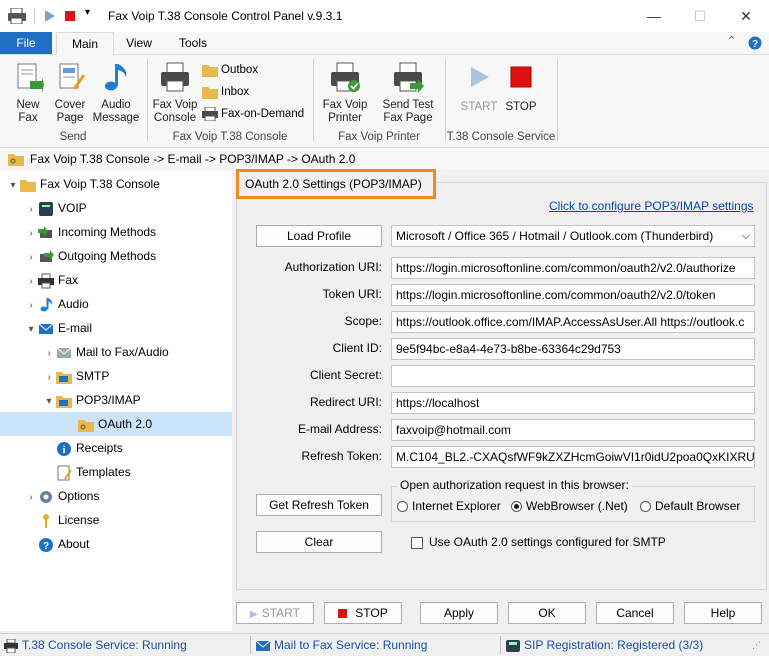 The image size is (769, 656). What do you see at coordinates (137, 448) in the screenshot?
I see `tree-item-receipts: i Receipts` at bounding box center [137, 448].